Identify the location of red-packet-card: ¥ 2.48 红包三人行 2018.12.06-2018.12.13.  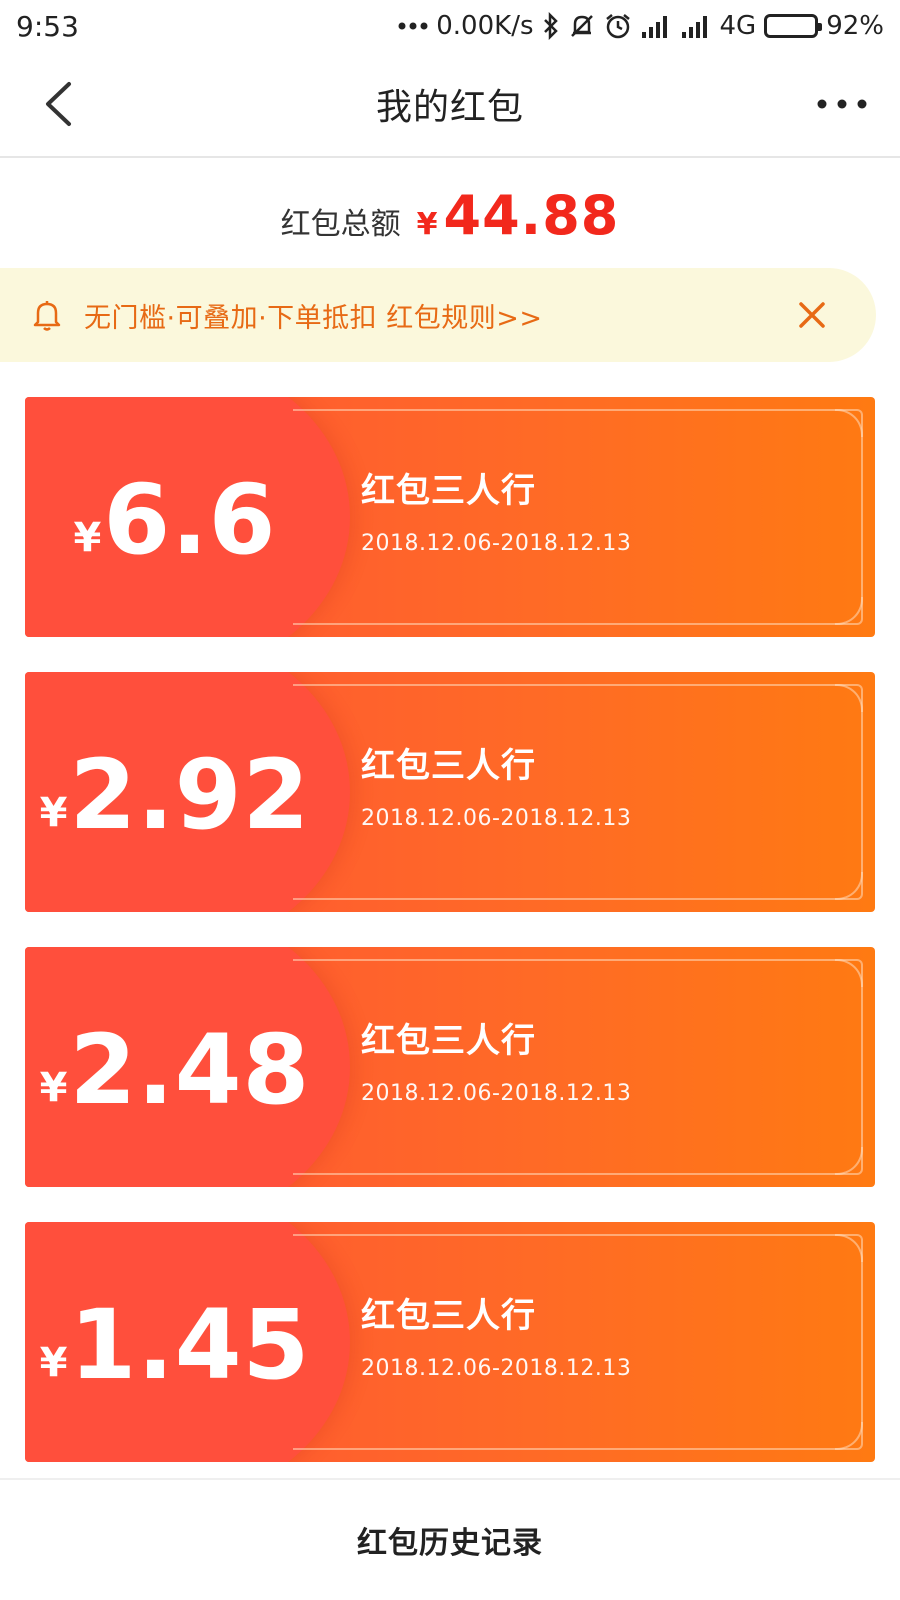
(450, 1067).